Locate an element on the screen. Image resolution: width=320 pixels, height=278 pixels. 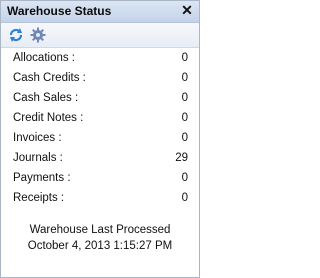
status-label: Allocations : is located at coordinates (44, 58).